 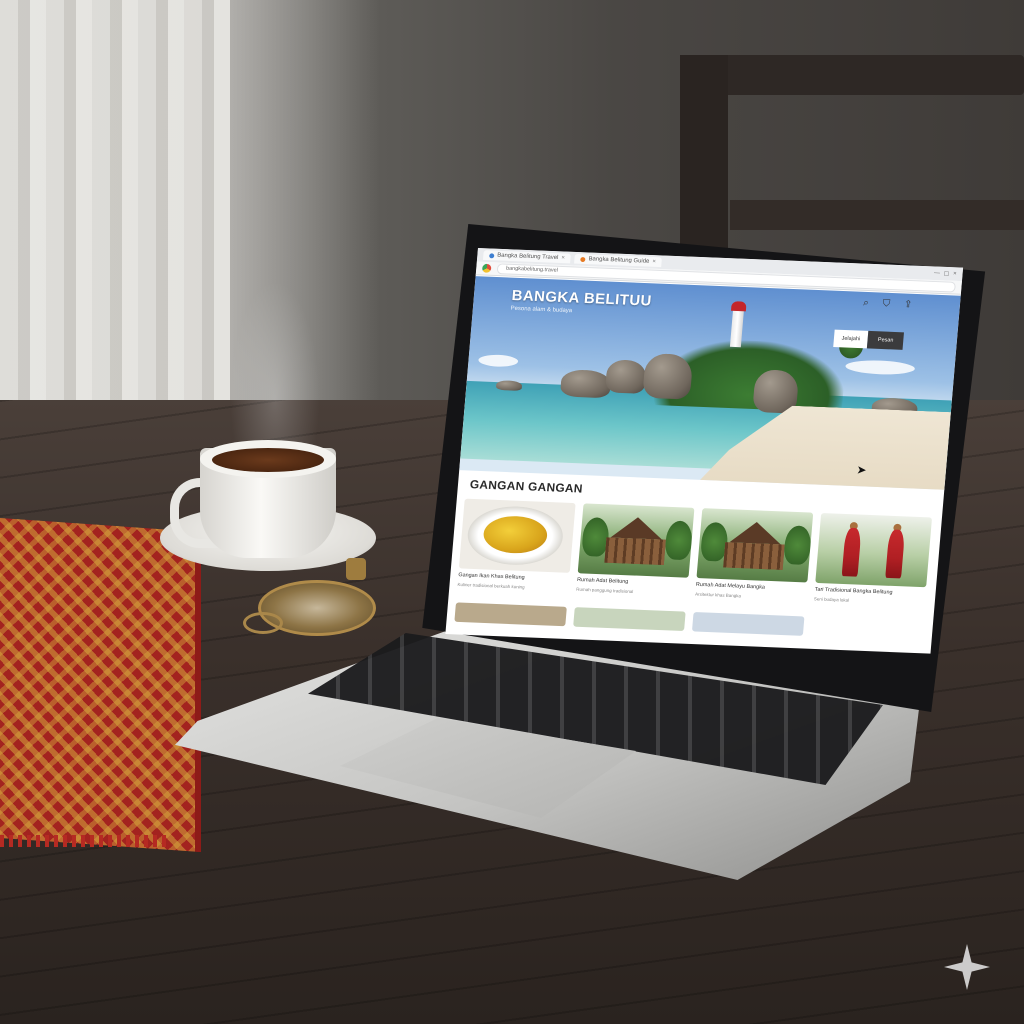 What do you see at coordinates (908, 304) in the screenshot?
I see `share-icon: ⇪` at bounding box center [908, 304].